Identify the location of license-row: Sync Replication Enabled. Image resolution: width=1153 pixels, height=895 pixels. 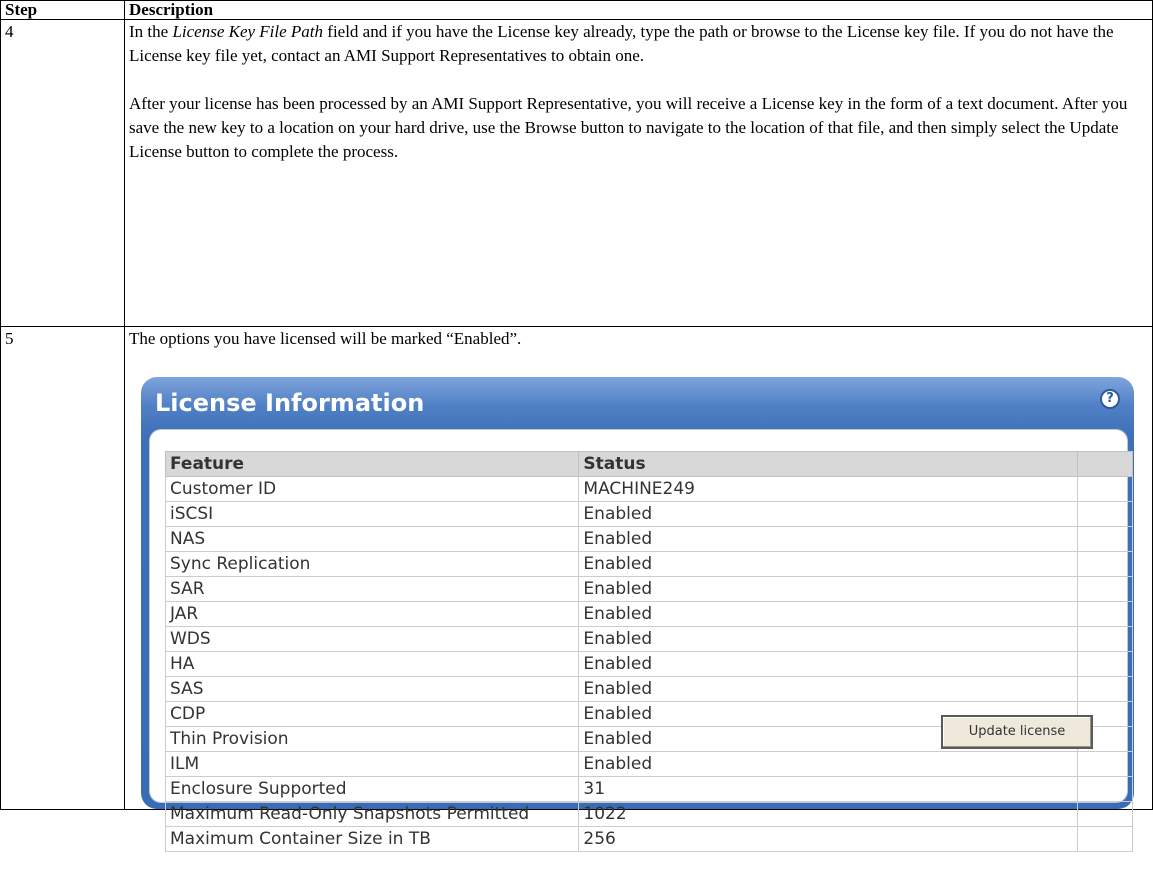
(649, 564).